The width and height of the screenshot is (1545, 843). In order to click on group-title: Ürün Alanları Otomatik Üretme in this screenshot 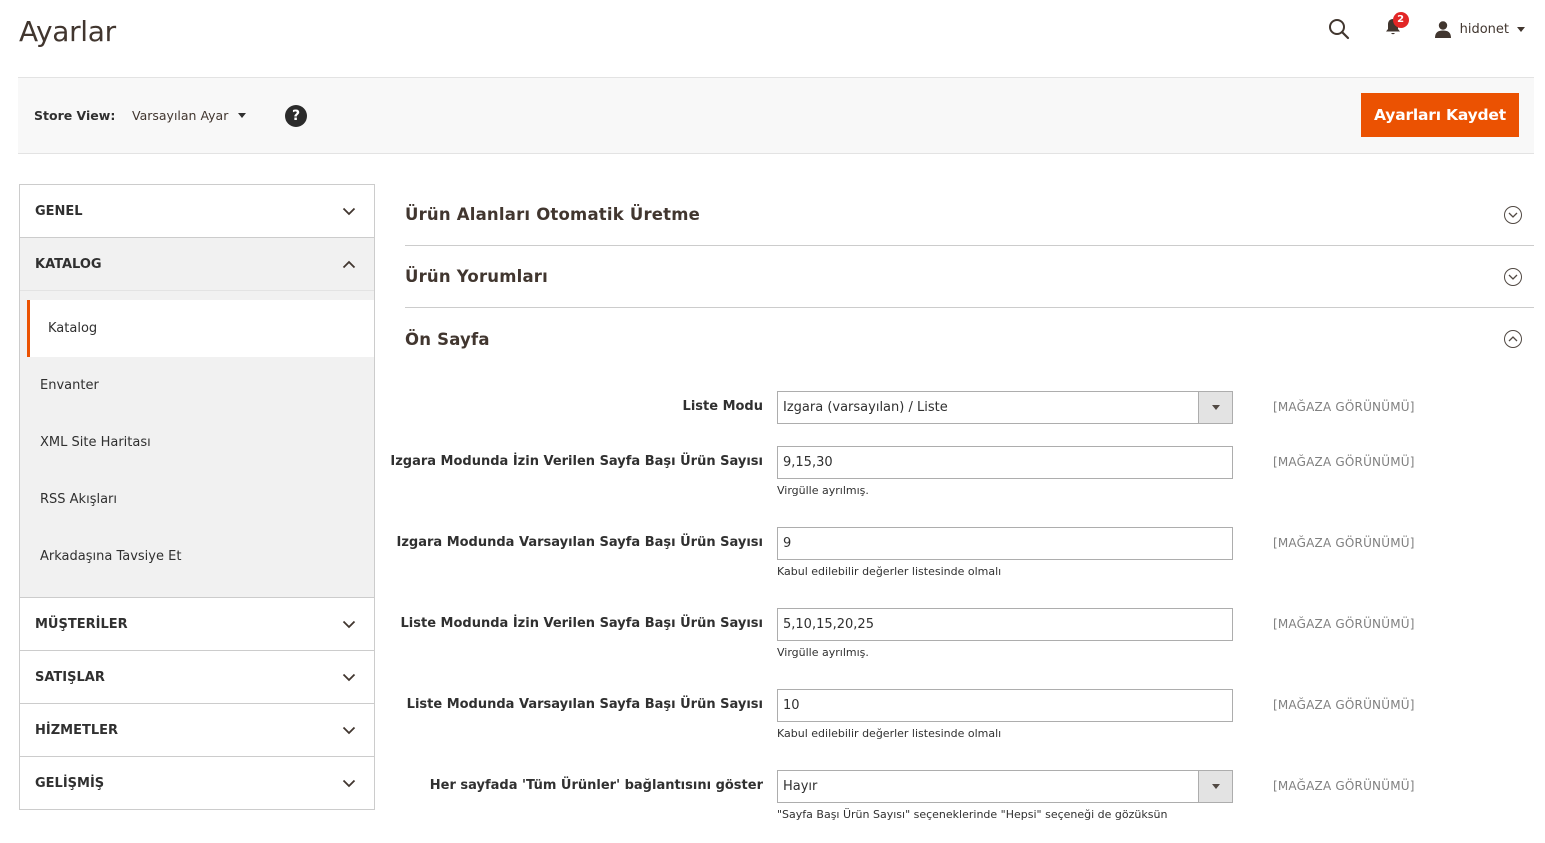, I will do `click(553, 214)`.